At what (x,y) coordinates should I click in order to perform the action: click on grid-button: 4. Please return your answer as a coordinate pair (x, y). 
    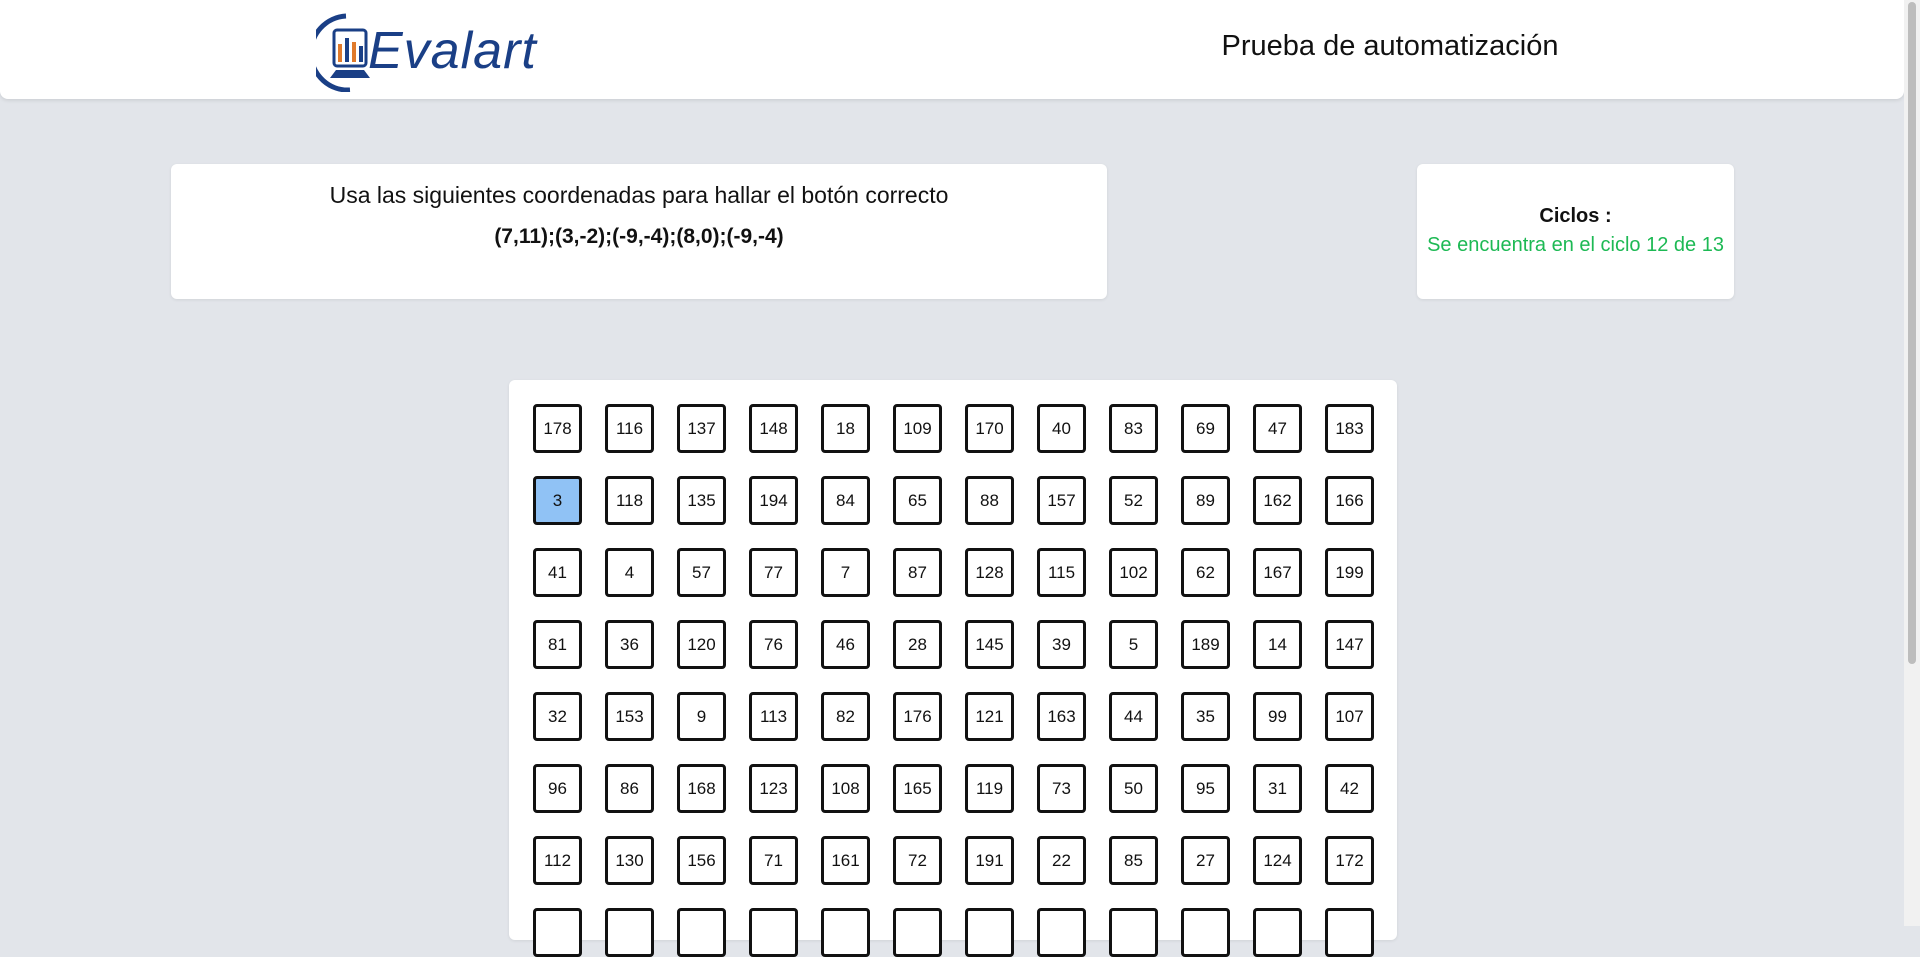
    Looking at the image, I should click on (629, 572).